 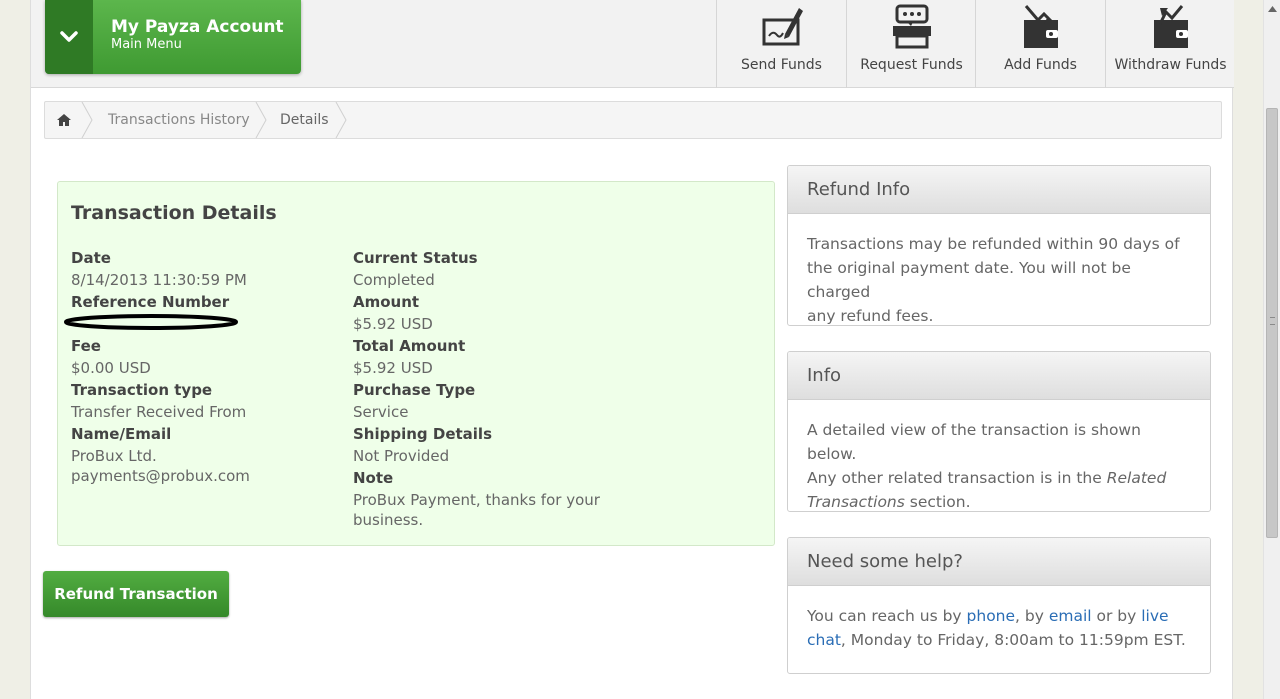 What do you see at coordinates (151, 322) in the screenshot?
I see `redaction-mark` at bounding box center [151, 322].